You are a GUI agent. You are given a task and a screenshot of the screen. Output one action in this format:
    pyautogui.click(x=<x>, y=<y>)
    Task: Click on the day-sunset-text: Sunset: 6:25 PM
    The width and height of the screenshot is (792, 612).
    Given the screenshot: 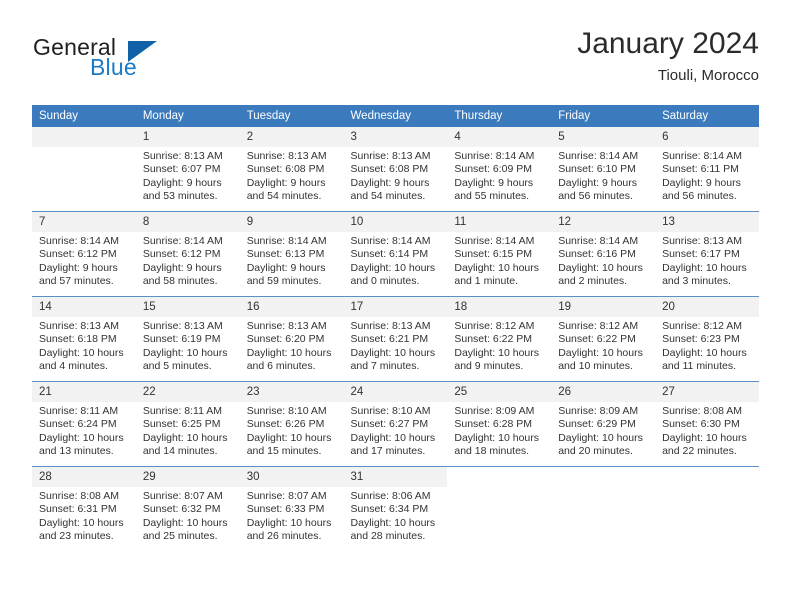 What is the action you would take?
    pyautogui.click(x=181, y=424)
    